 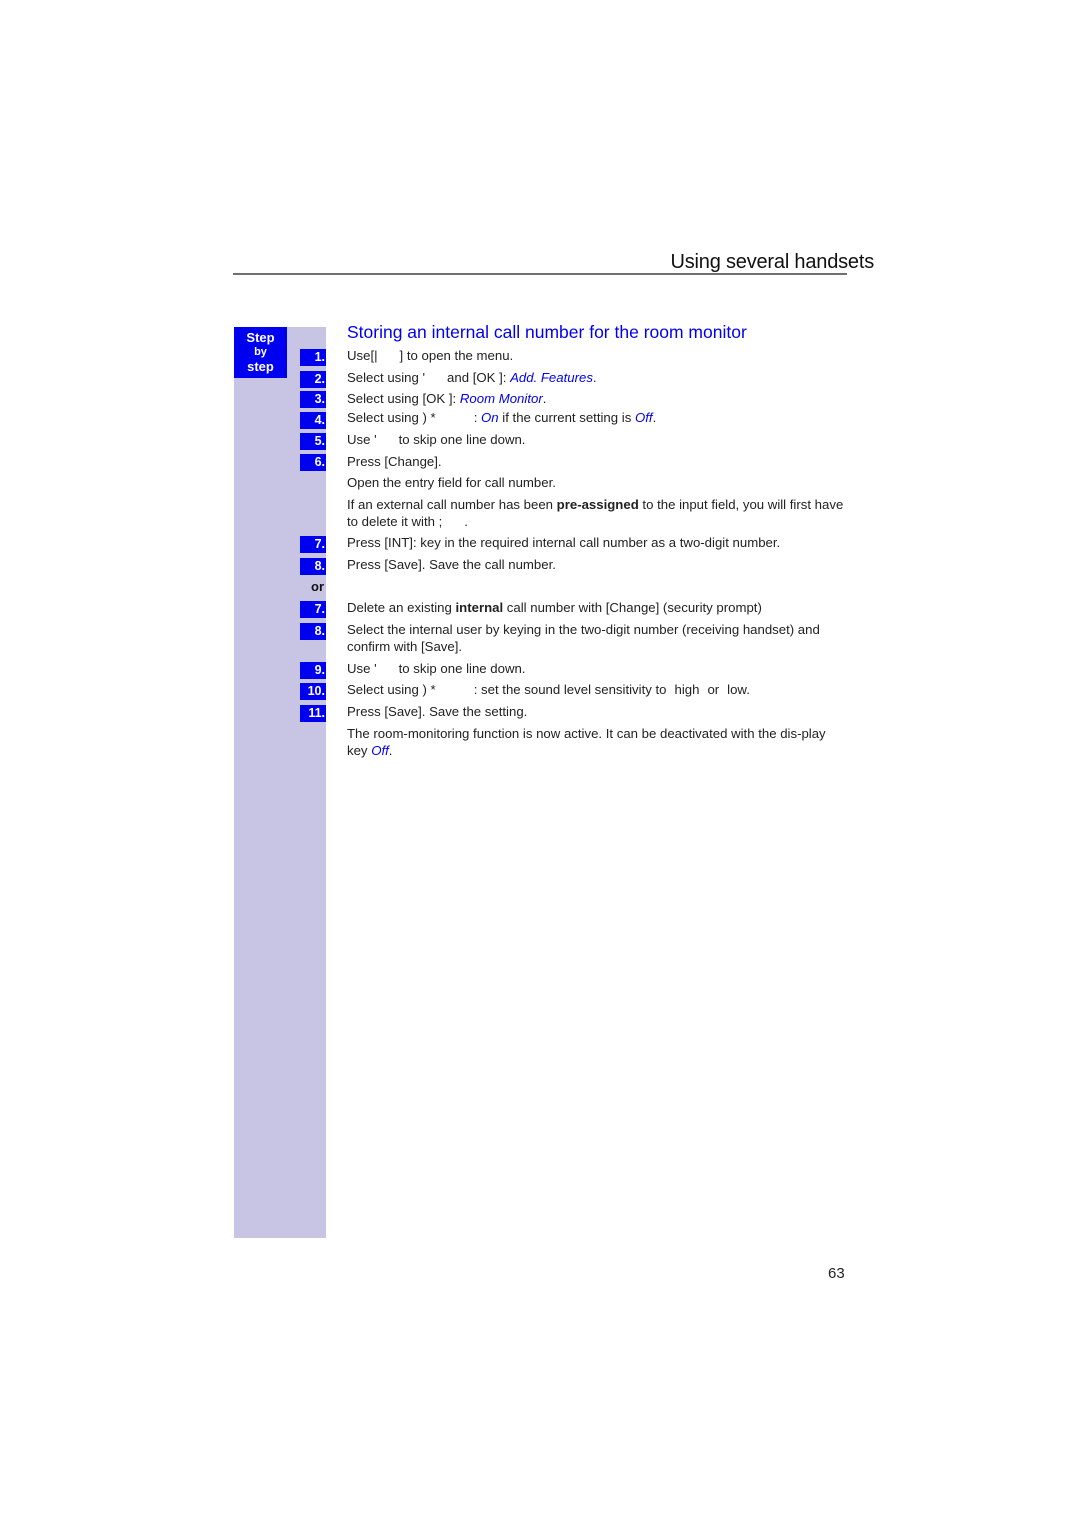 I want to click on menu-item-room-monitor: Room Monitor, so click(x=501, y=398).